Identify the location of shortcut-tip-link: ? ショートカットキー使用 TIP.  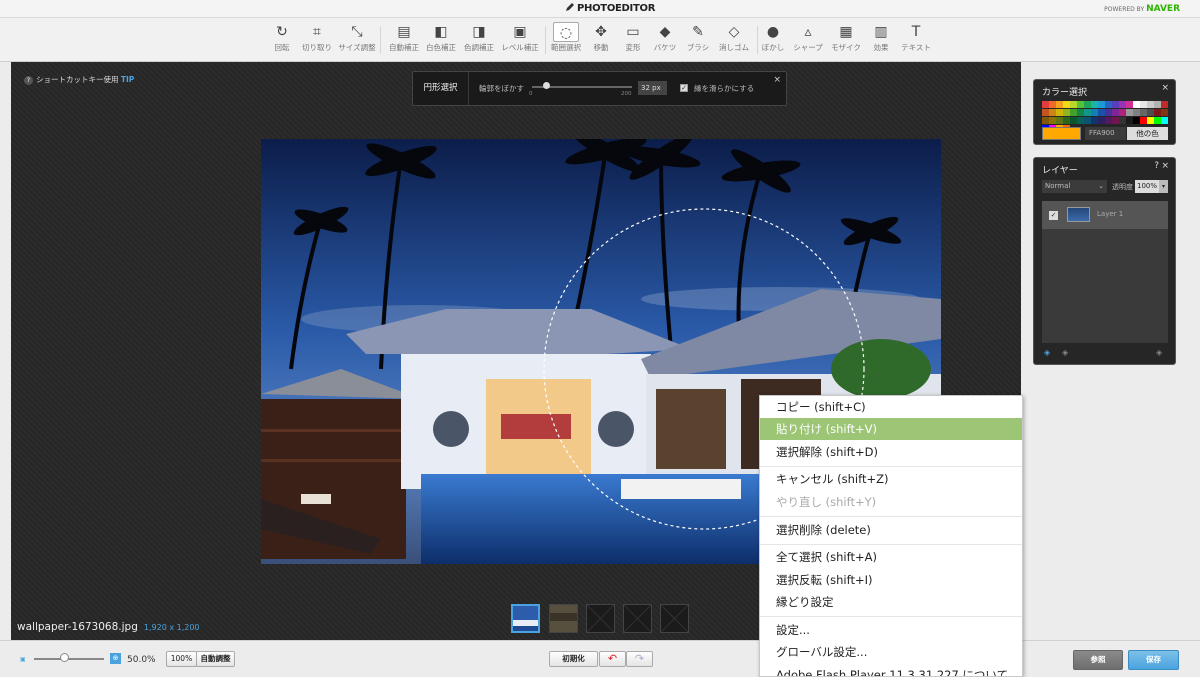
(79, 79).